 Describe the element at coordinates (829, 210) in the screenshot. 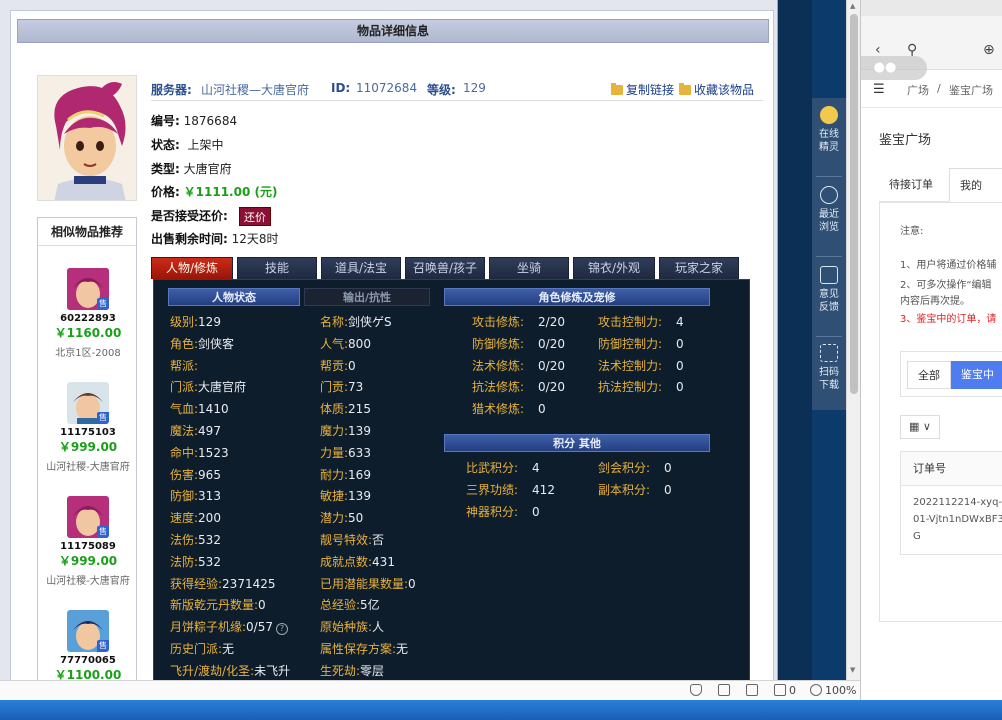

I see `recent-browse-button: 最近 浏览` at that location.